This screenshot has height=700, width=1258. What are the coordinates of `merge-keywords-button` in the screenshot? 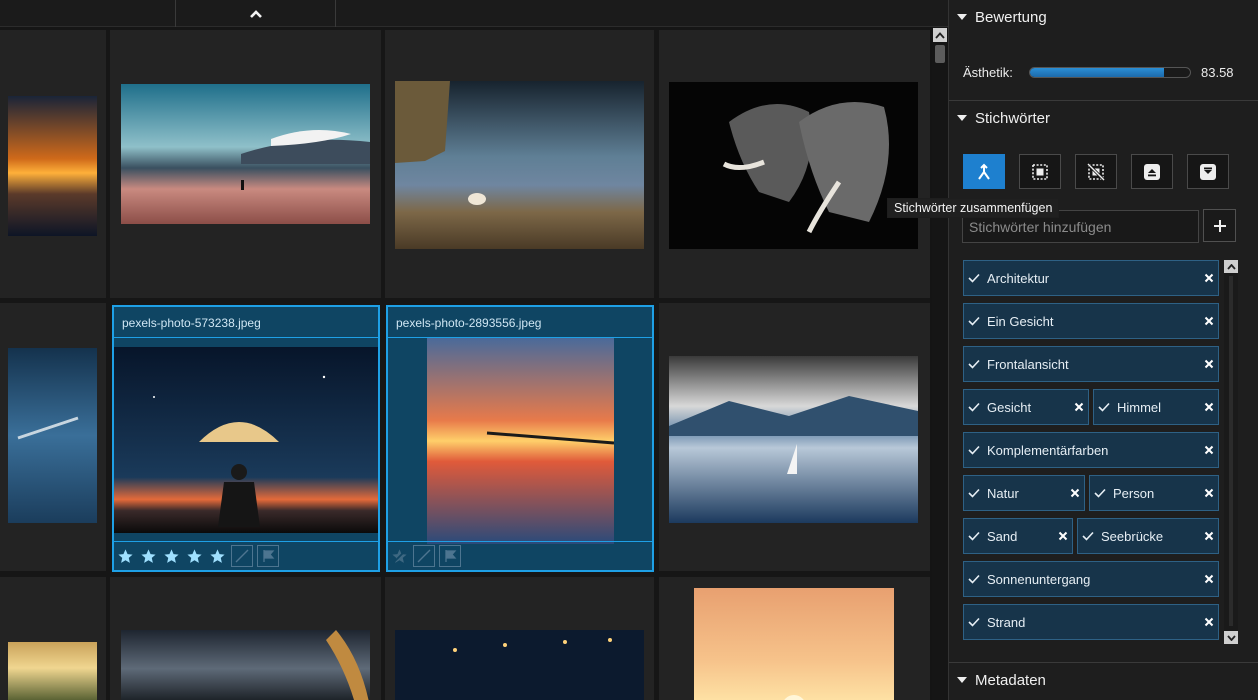 It's located at (984, 171).